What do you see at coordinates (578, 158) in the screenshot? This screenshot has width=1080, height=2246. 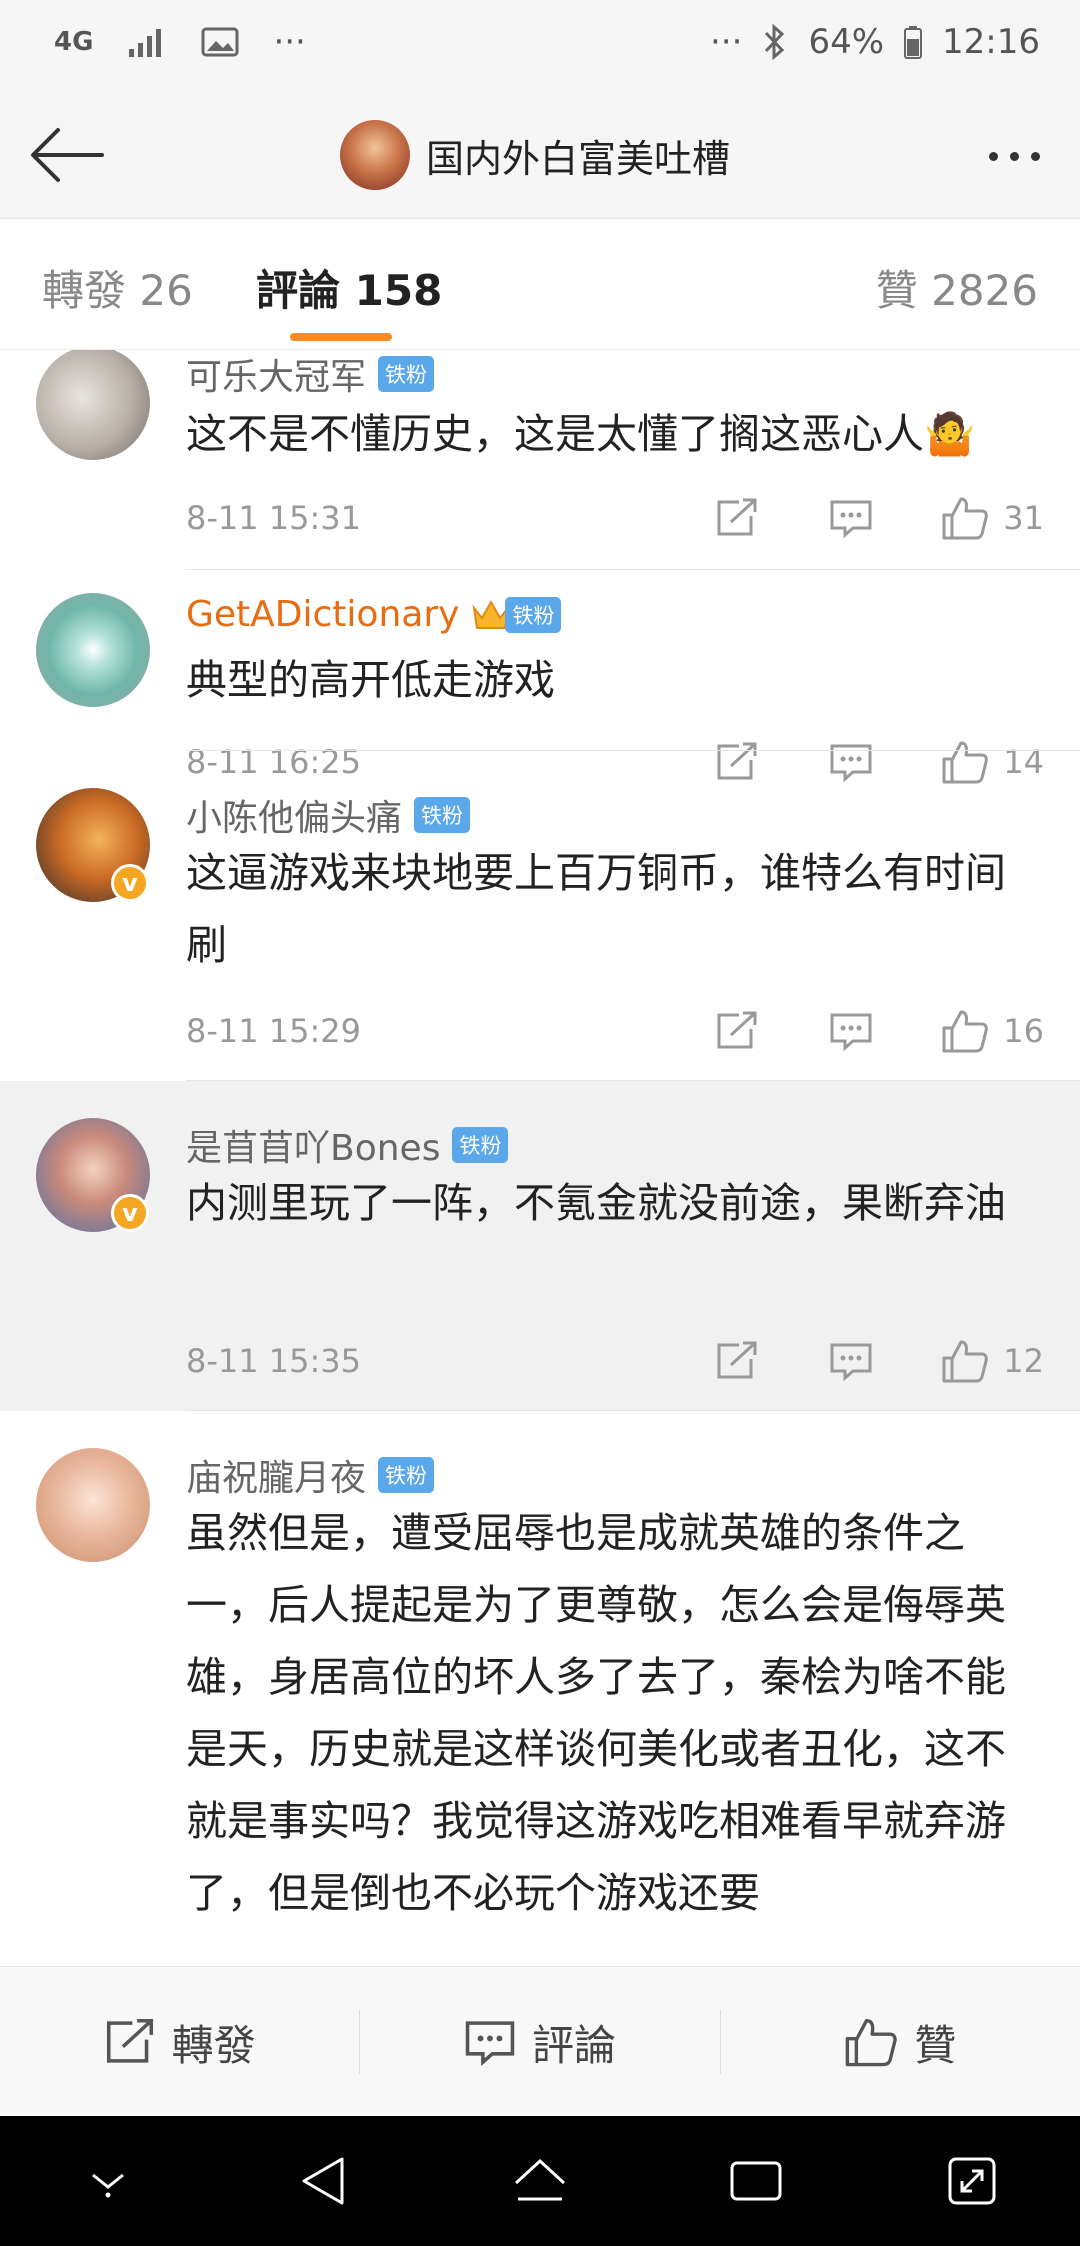 I see `page-title: 国内外白富美吐槽` at bounding box center [578, 158].